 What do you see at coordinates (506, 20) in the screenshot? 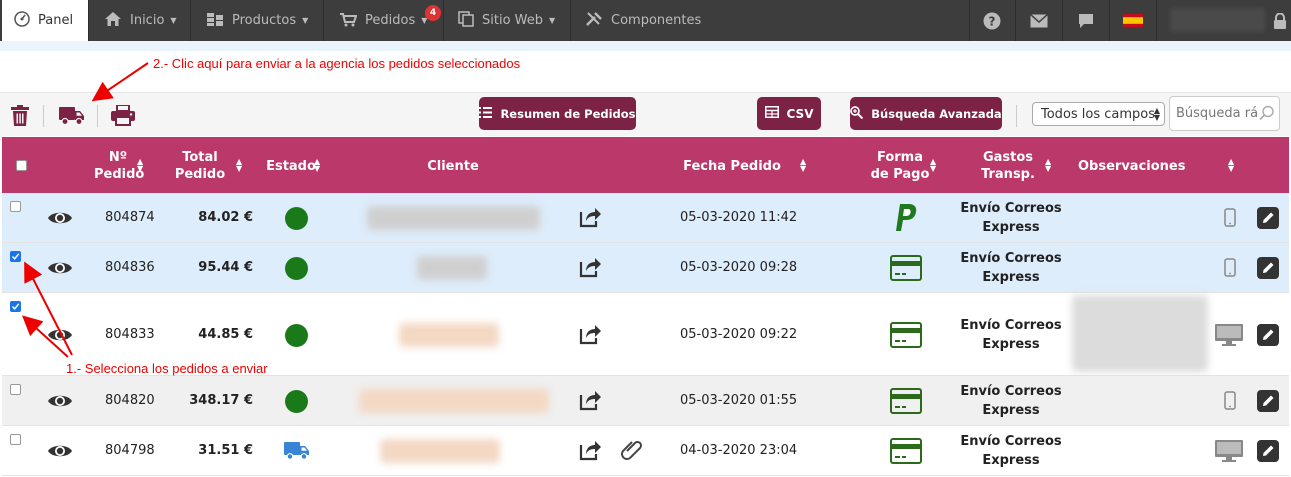
I see `nav-sitio-web: Sitio Web ▼` at bounding box center [506, 20].